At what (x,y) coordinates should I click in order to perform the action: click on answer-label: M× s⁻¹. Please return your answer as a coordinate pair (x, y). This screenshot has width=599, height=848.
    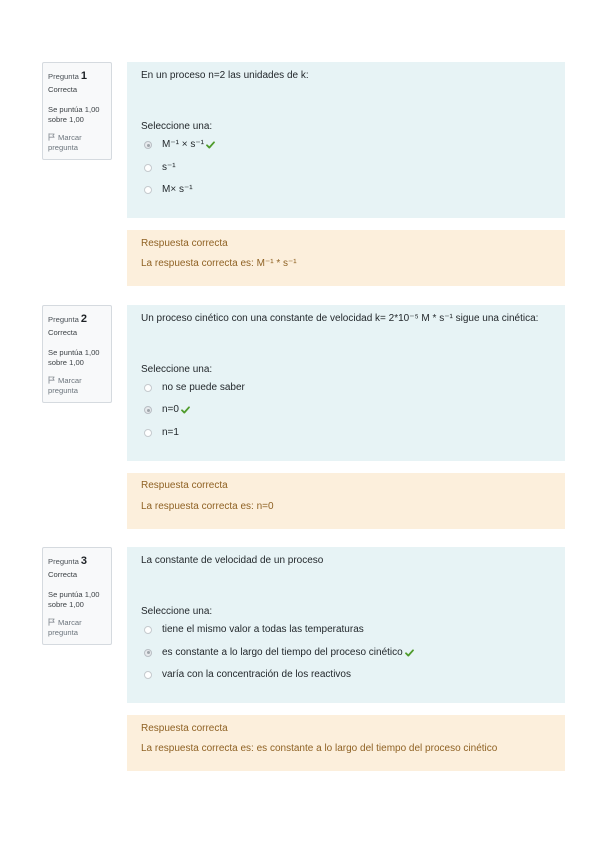
    Looking at the image, I should click on (177, 190).